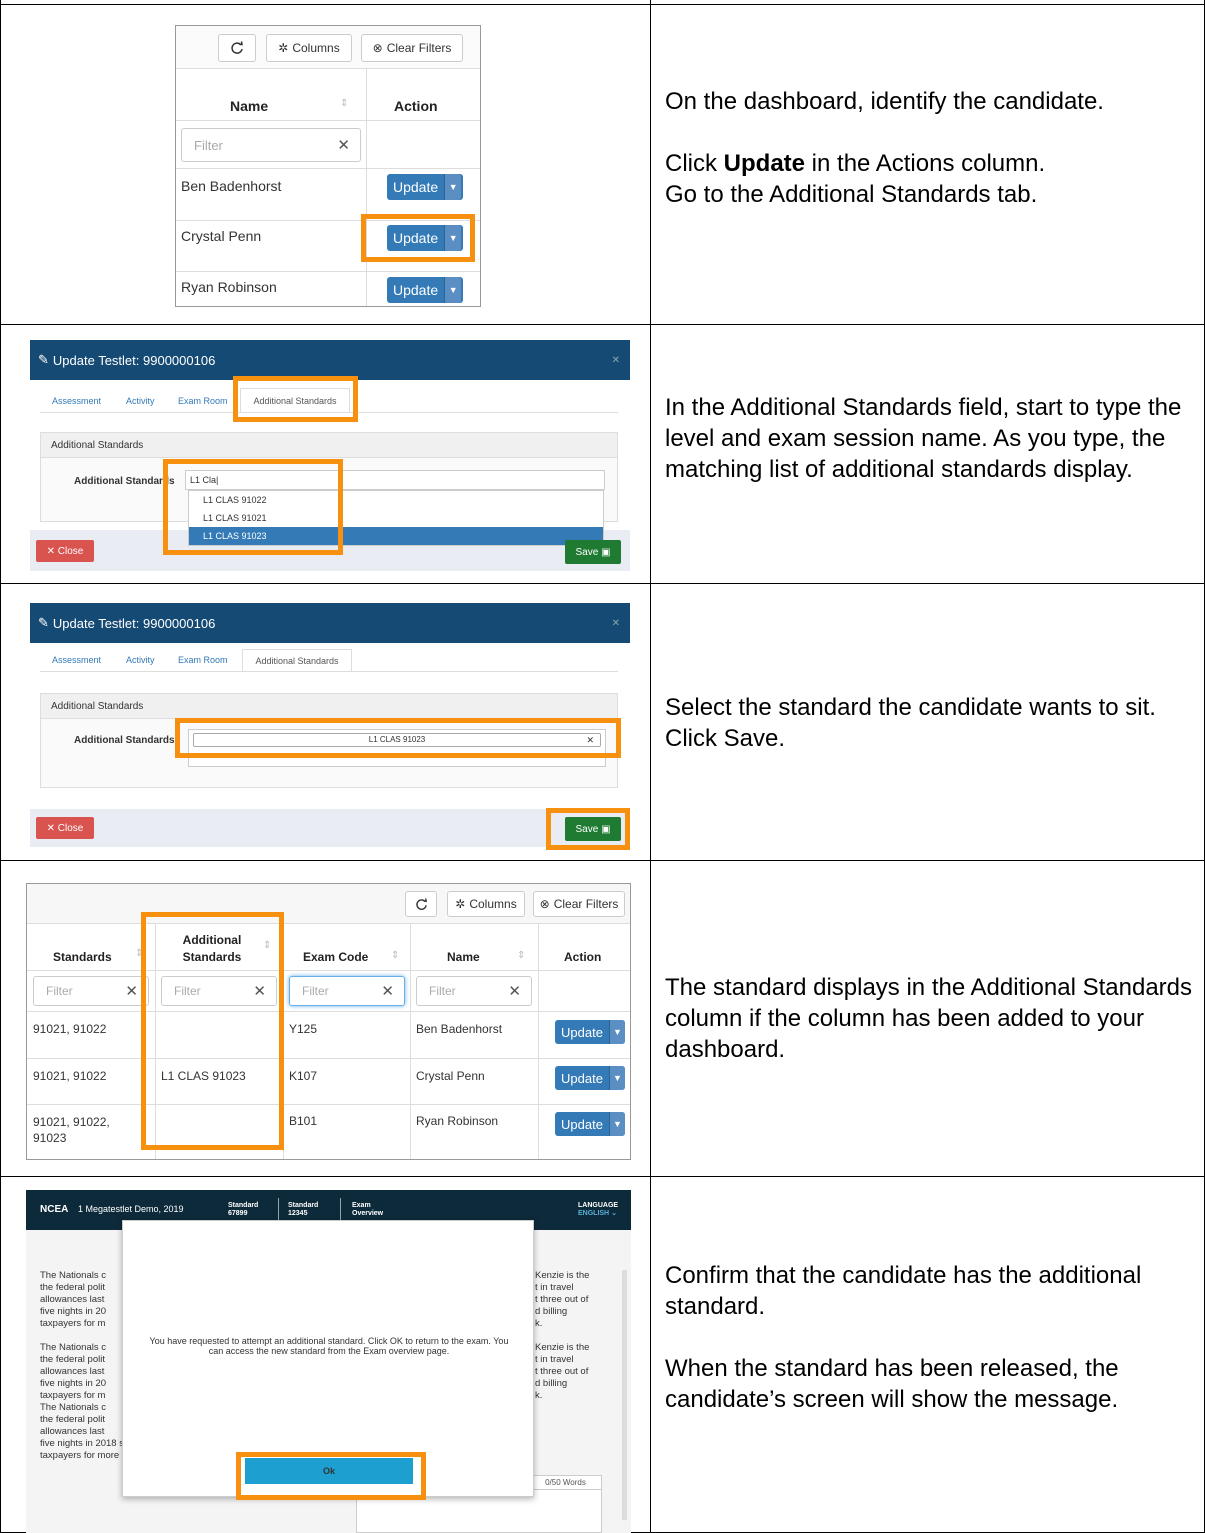  What do you see at coordinates (0, 766) in the screenshot?
I see `table-border` at bounding box center [0, 766].